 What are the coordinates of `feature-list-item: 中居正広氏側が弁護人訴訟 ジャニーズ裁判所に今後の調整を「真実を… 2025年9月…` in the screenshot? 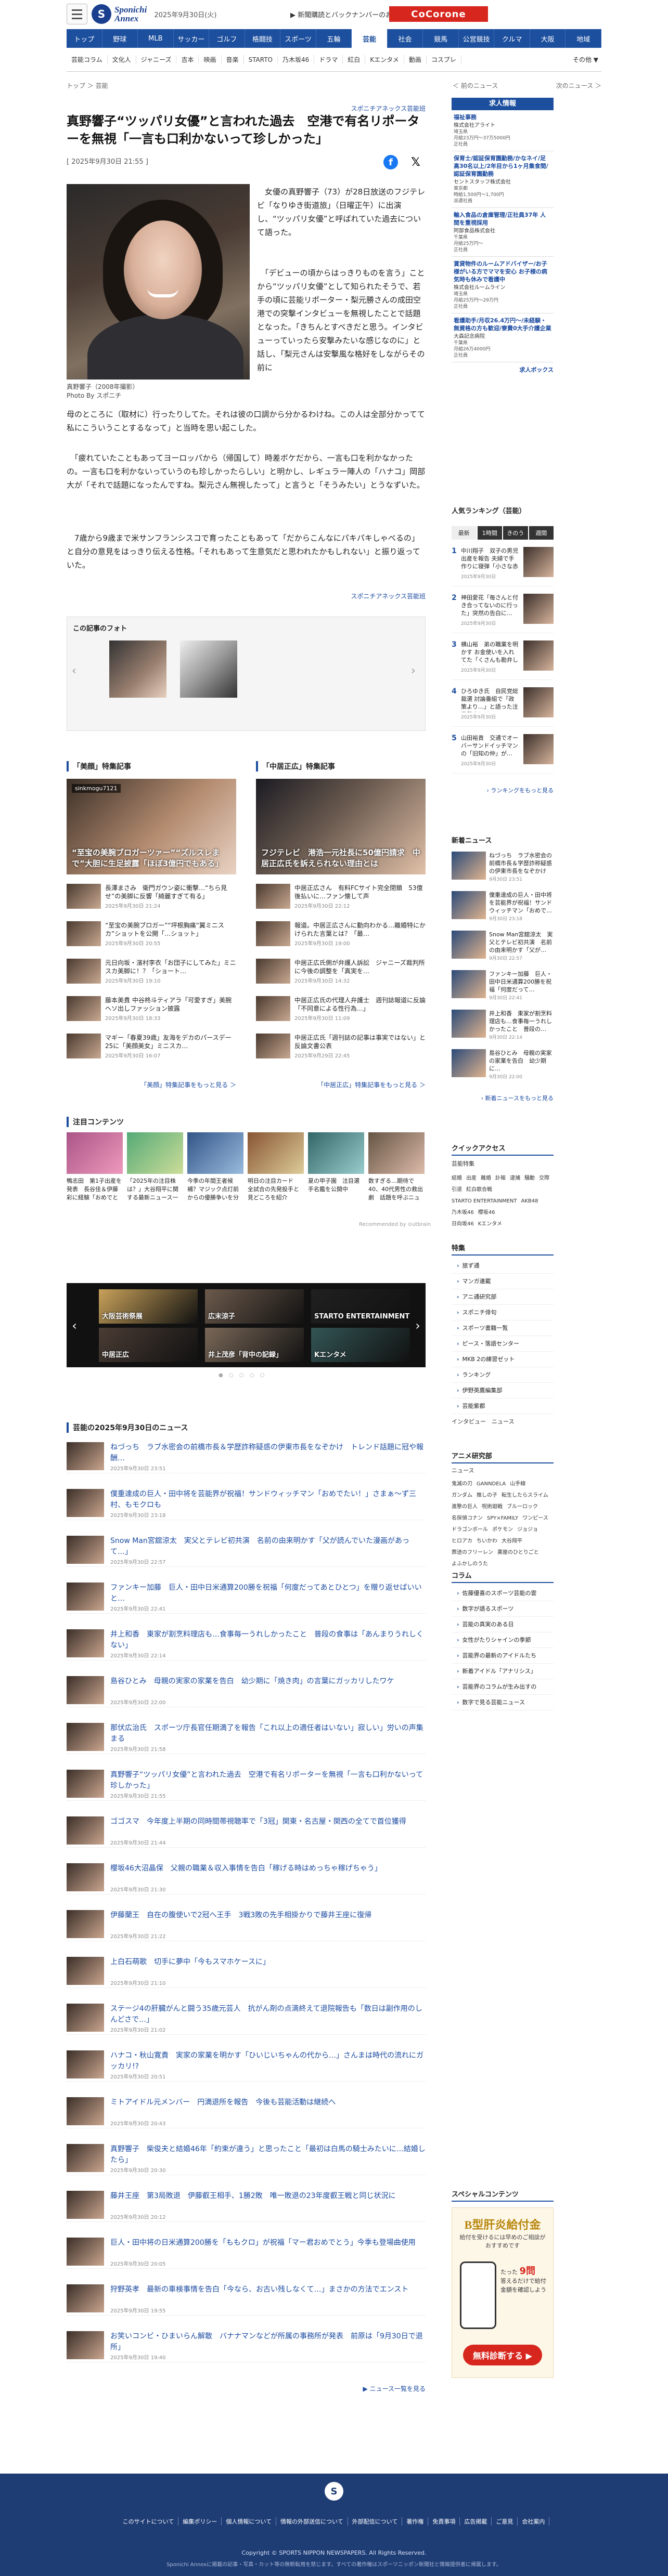 It's located at (341, 972).